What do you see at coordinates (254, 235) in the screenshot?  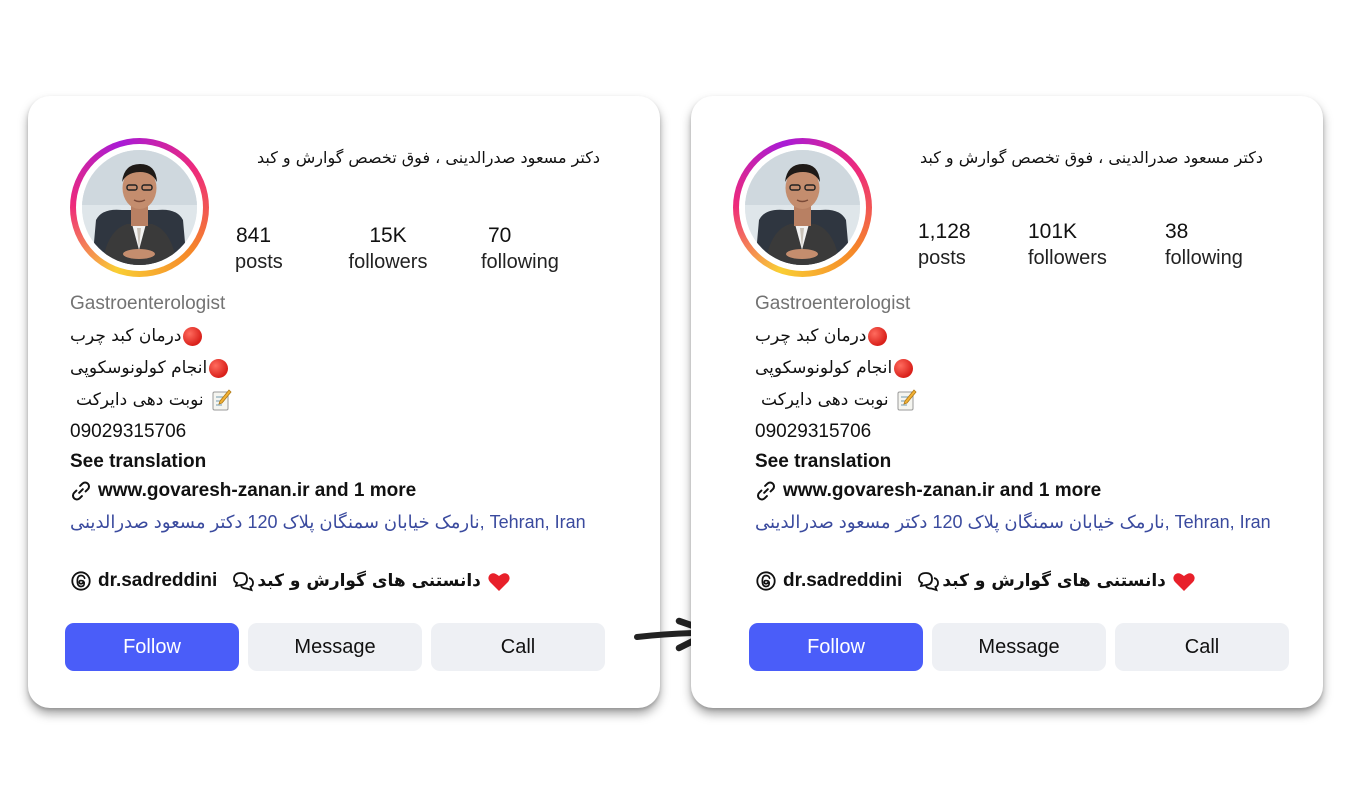 I see `posts-count: 841` at bounding box center [254, 235].